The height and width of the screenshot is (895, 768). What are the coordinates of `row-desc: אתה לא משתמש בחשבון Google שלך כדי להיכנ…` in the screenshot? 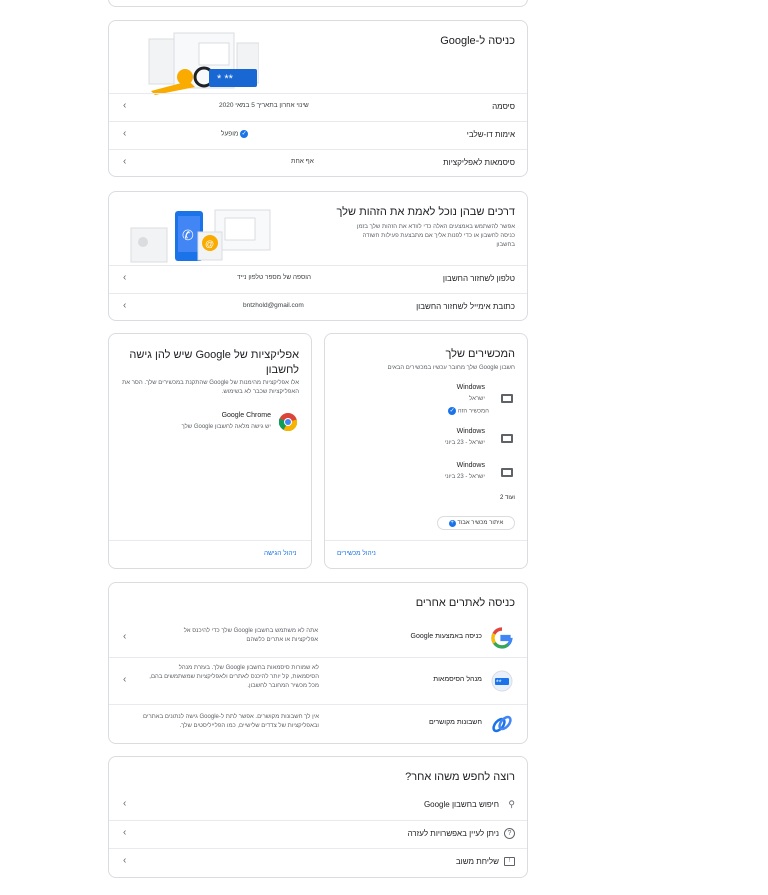 It's located at (250, 635).